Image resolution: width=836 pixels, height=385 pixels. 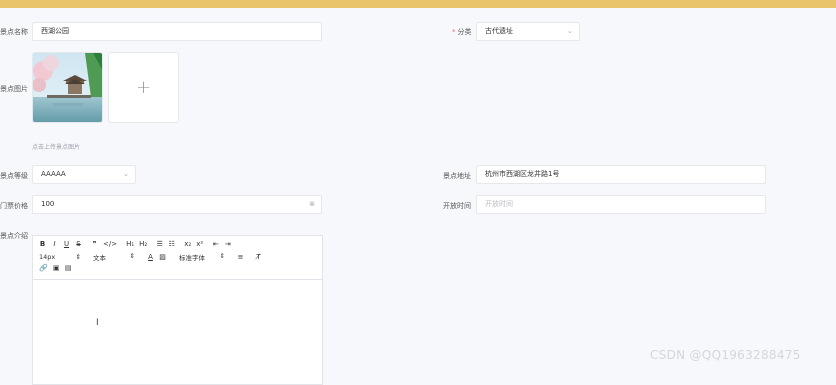 What do you see at coordinates (312, 204) in the screenshot?
I see `clear-icon: ⊗` at bounding box center [312, 204].